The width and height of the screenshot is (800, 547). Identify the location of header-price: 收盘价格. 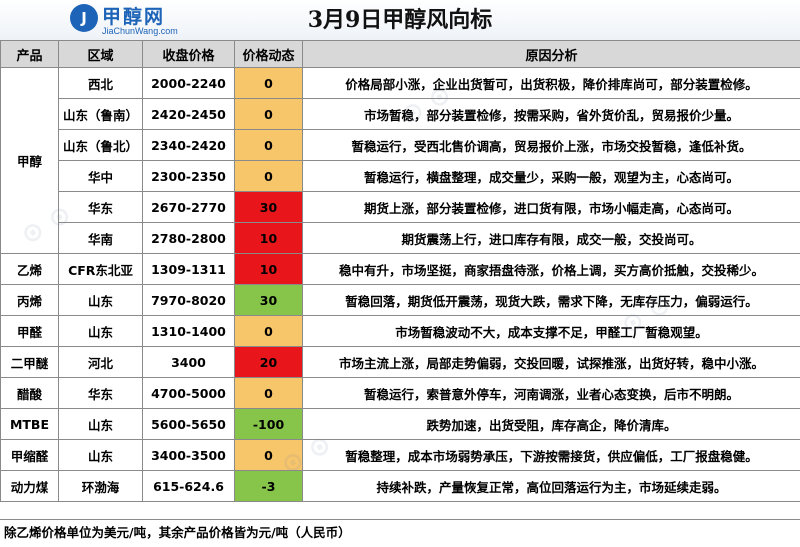
(188, 54).